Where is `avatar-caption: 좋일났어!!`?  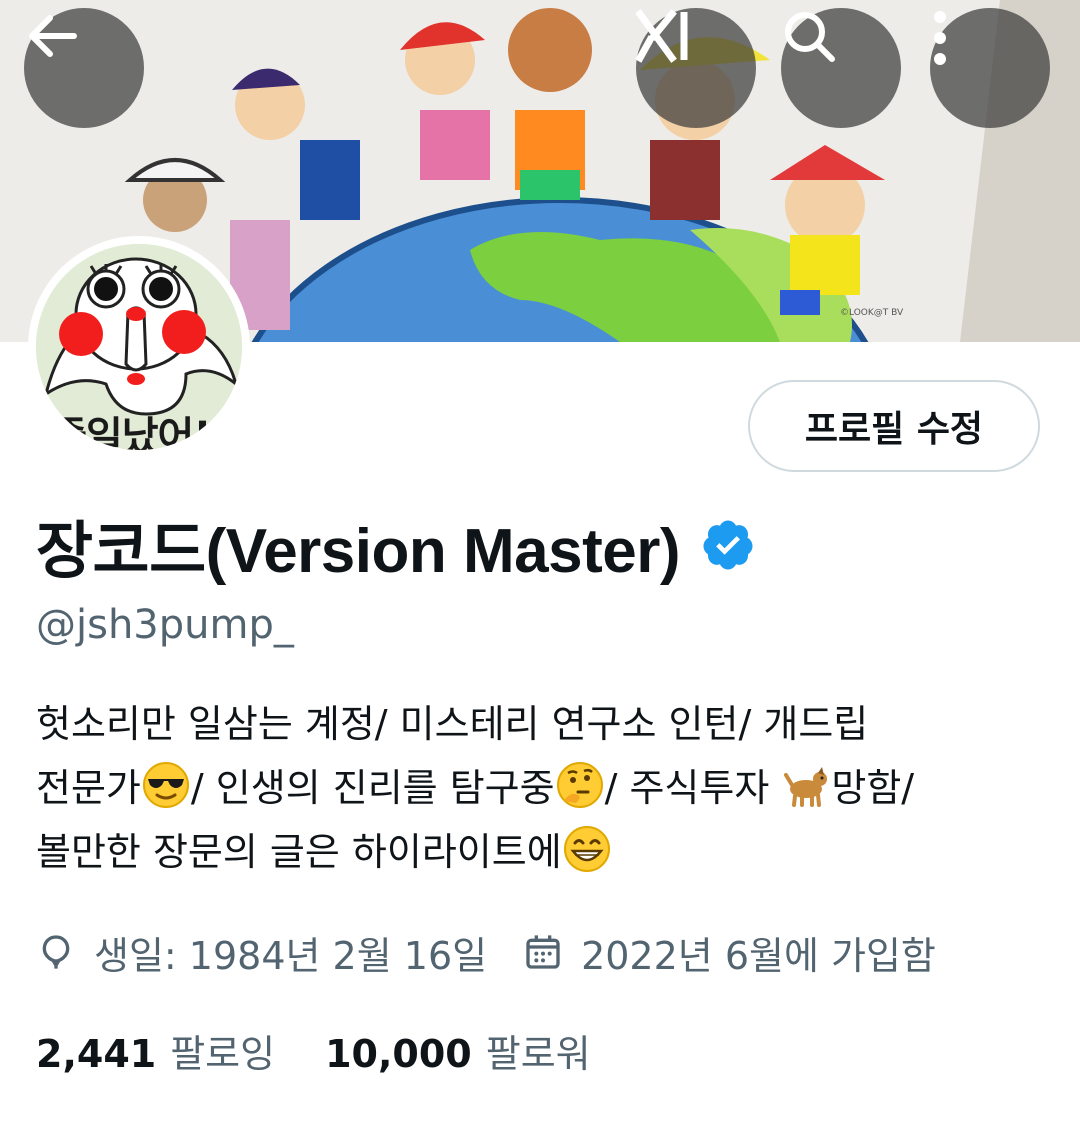 avatar-caption: 좋일났어!! is located at coordinates (139, 432).